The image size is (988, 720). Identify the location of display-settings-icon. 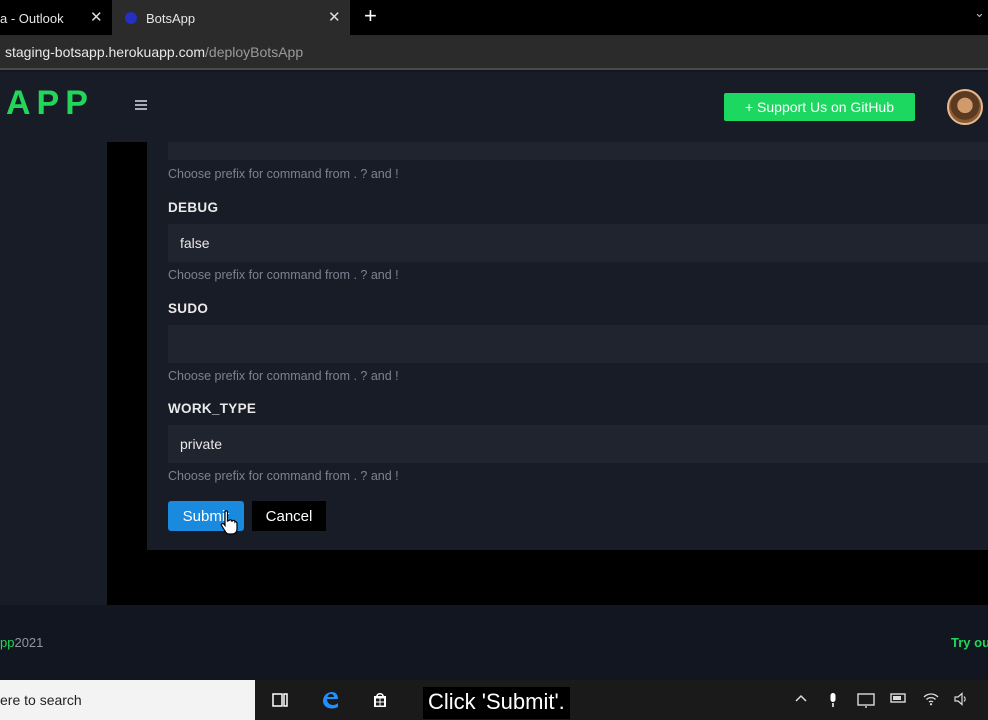
(866, 700).